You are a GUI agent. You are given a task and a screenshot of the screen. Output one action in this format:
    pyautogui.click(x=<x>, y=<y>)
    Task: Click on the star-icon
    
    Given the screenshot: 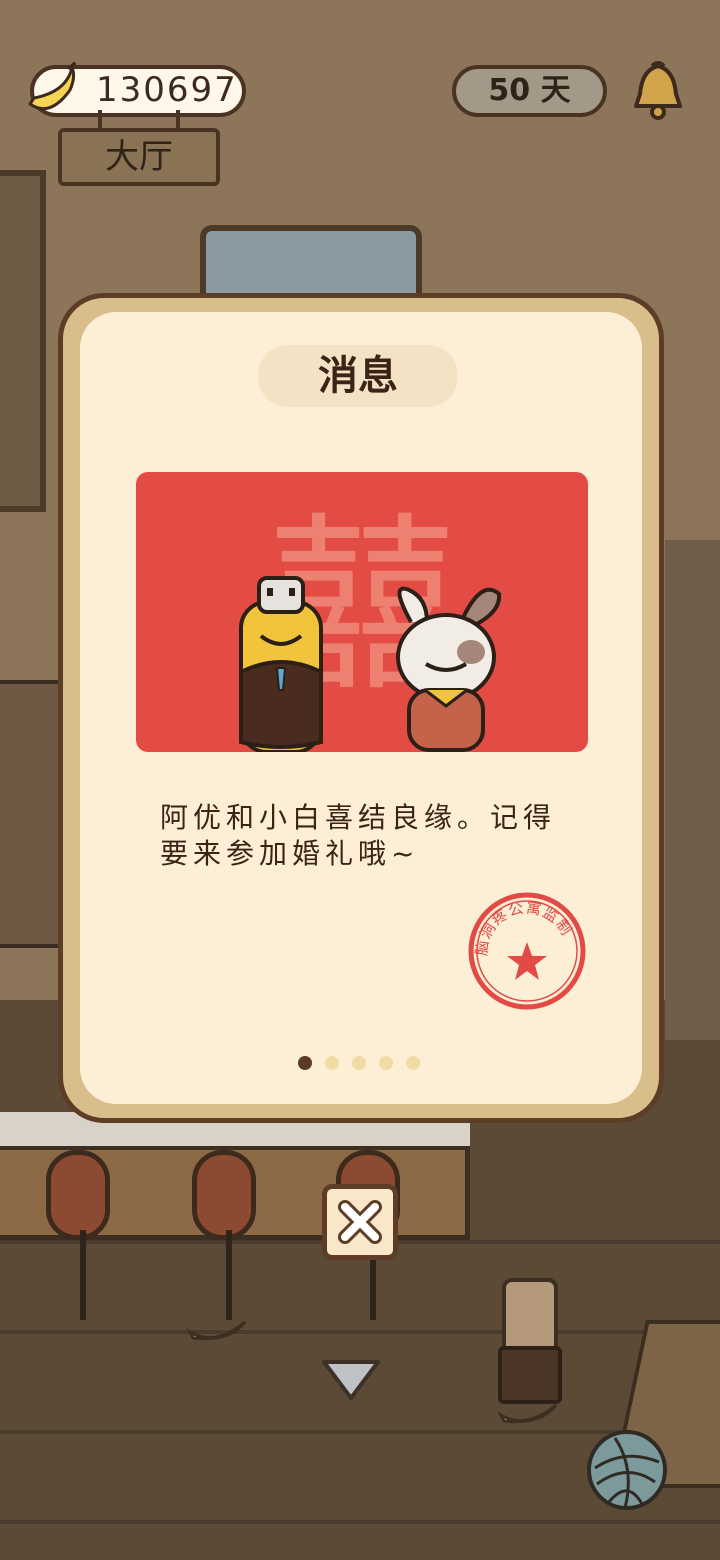 What is the action you would take?
    pyautogui.click(x=527, y=961)
    